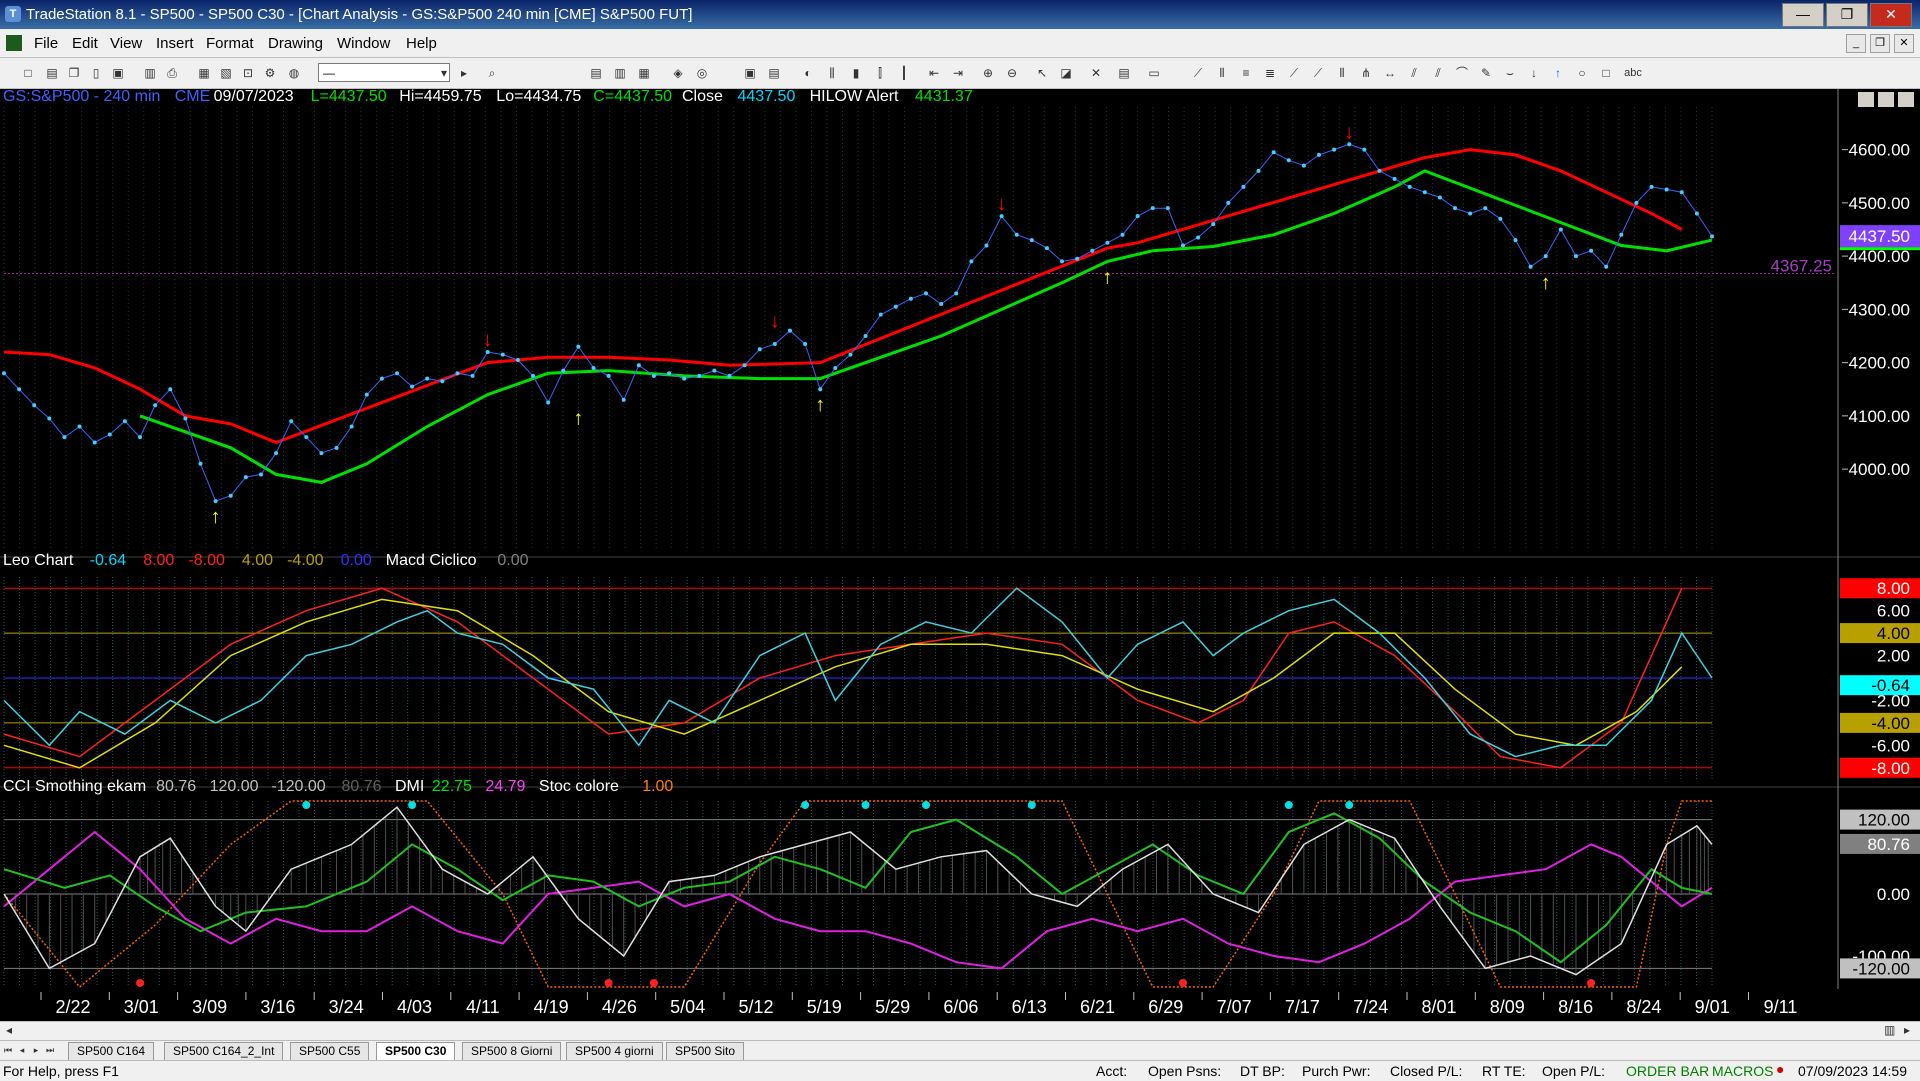 This screenshot has width=1920, height=1081. What do you see at coordinates (1880, 43) in the screenshot?
I see `mdi-restore-button: ❐` at bounding box center [1880, 43].